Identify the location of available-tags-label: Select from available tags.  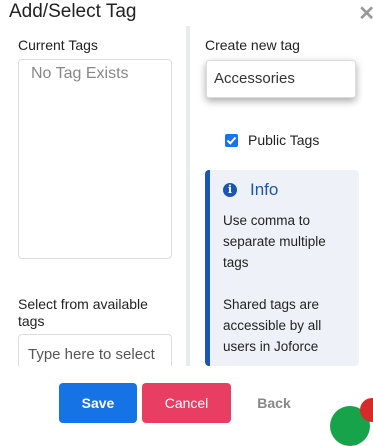
(83, 312).